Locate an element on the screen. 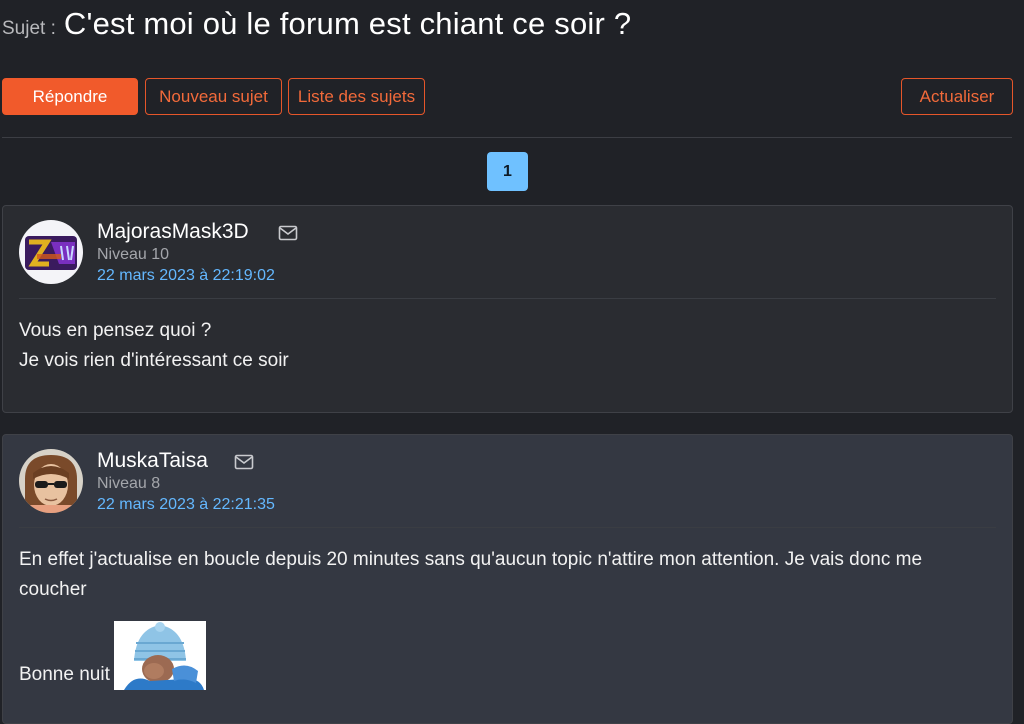  post-level: Niveau 8 is located at coordinates (129, 483).